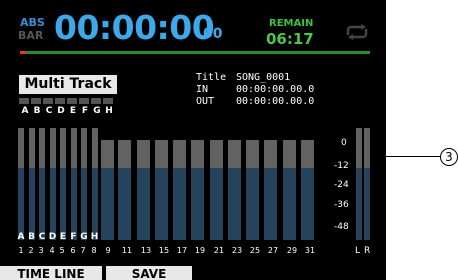 The height and width of the screenshot is (280, 458). I want to click on channel-number: 31, so click(310, 250).